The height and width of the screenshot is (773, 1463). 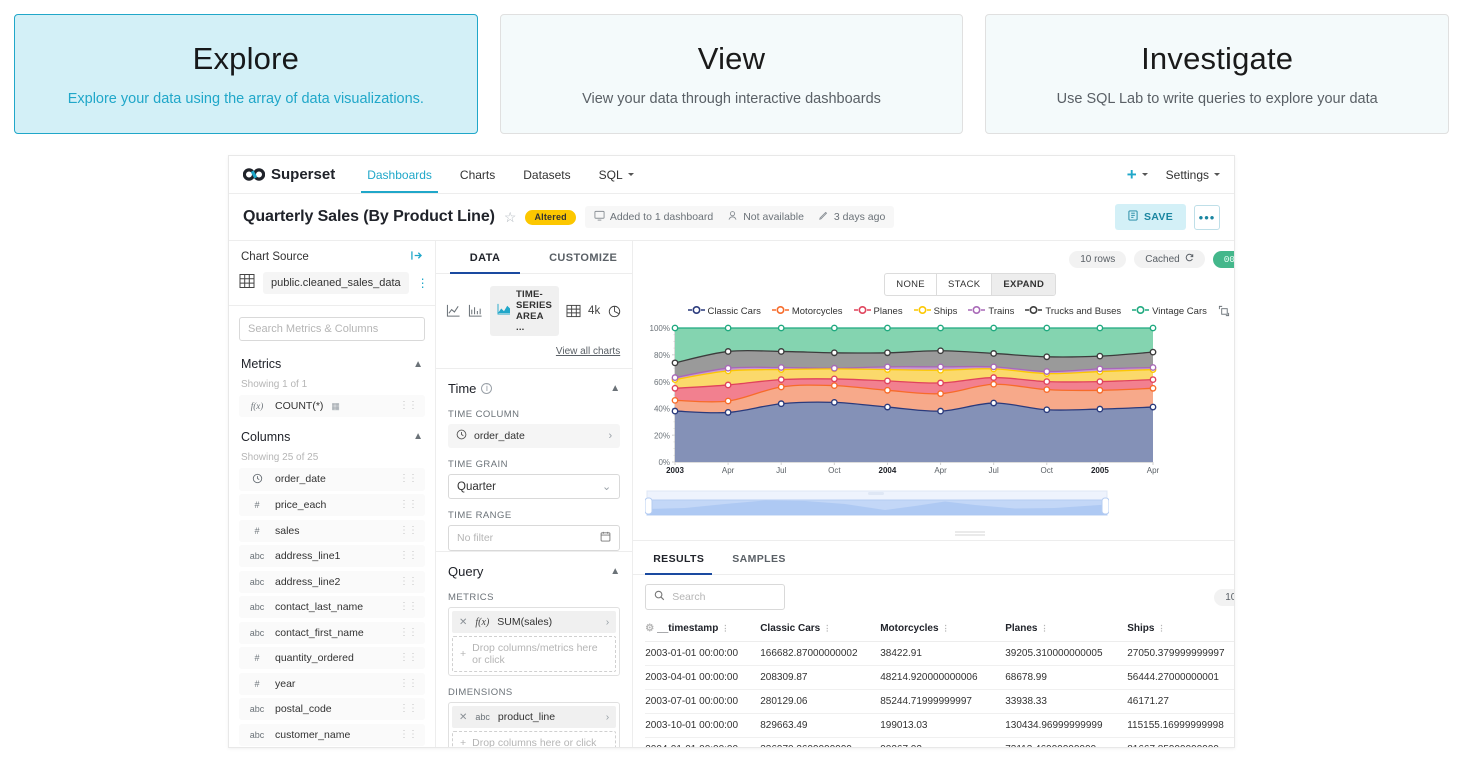 What do you see at coordinates (1066, 629) in the screenshot?
I see `table-column-header: Planes ⋮` at bounding box center [1066, 629].